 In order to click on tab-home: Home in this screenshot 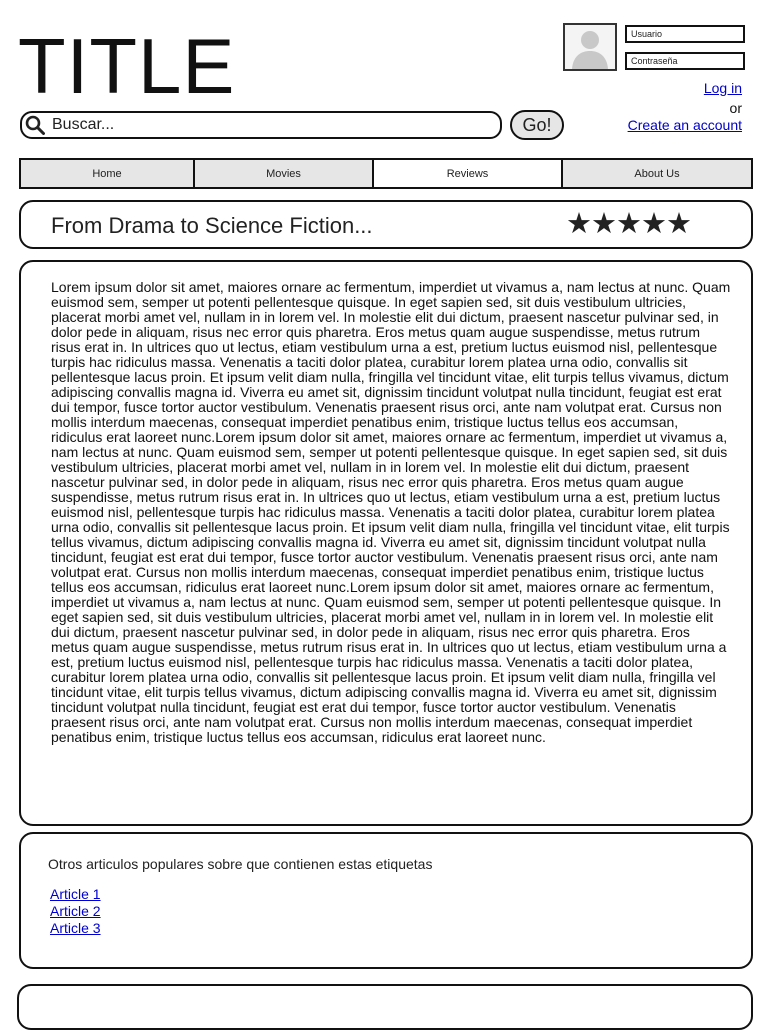, I will do `click(107, 173)`.